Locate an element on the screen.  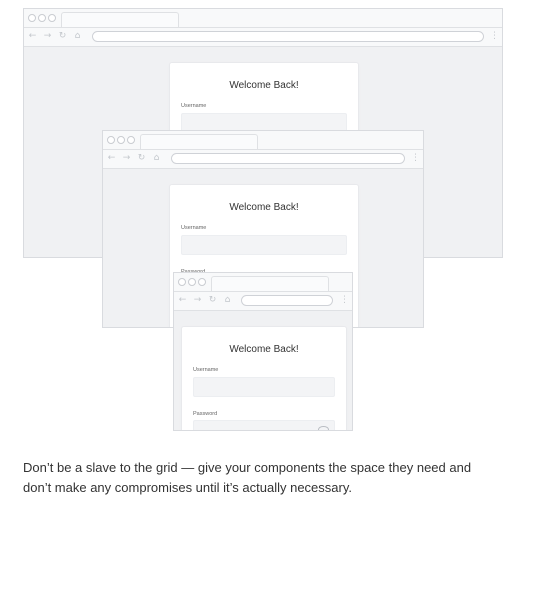
login-card: Welcome Back! Username Password is located at coordinates (264, 378).